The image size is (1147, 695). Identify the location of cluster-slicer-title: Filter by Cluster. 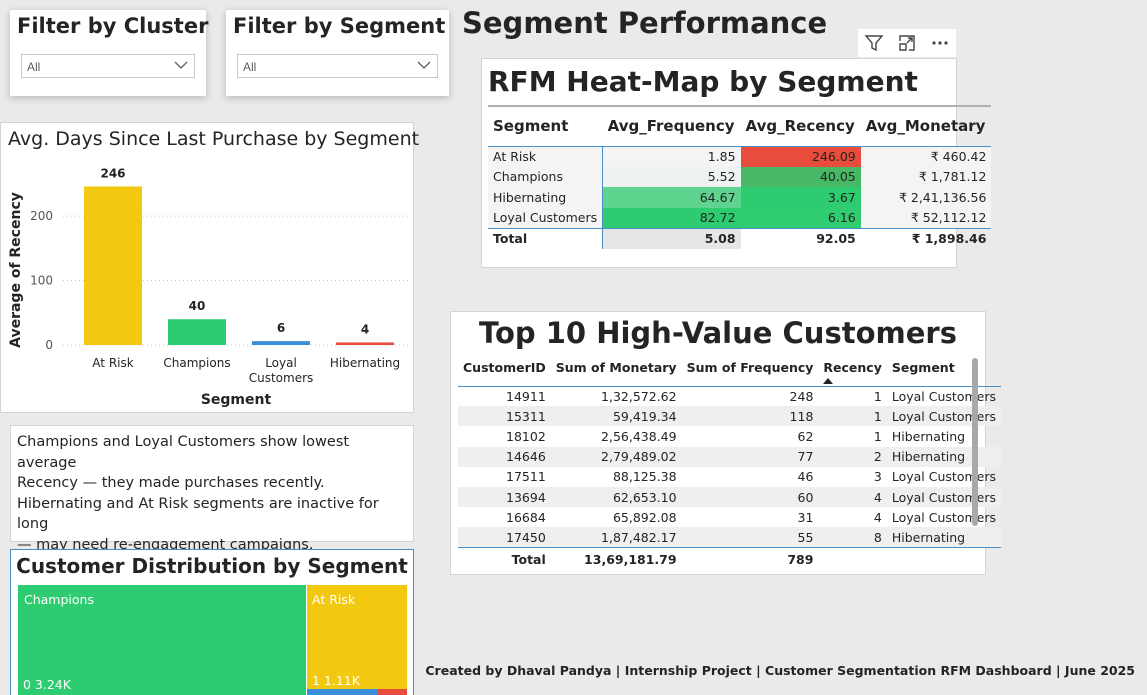
(113, 26).